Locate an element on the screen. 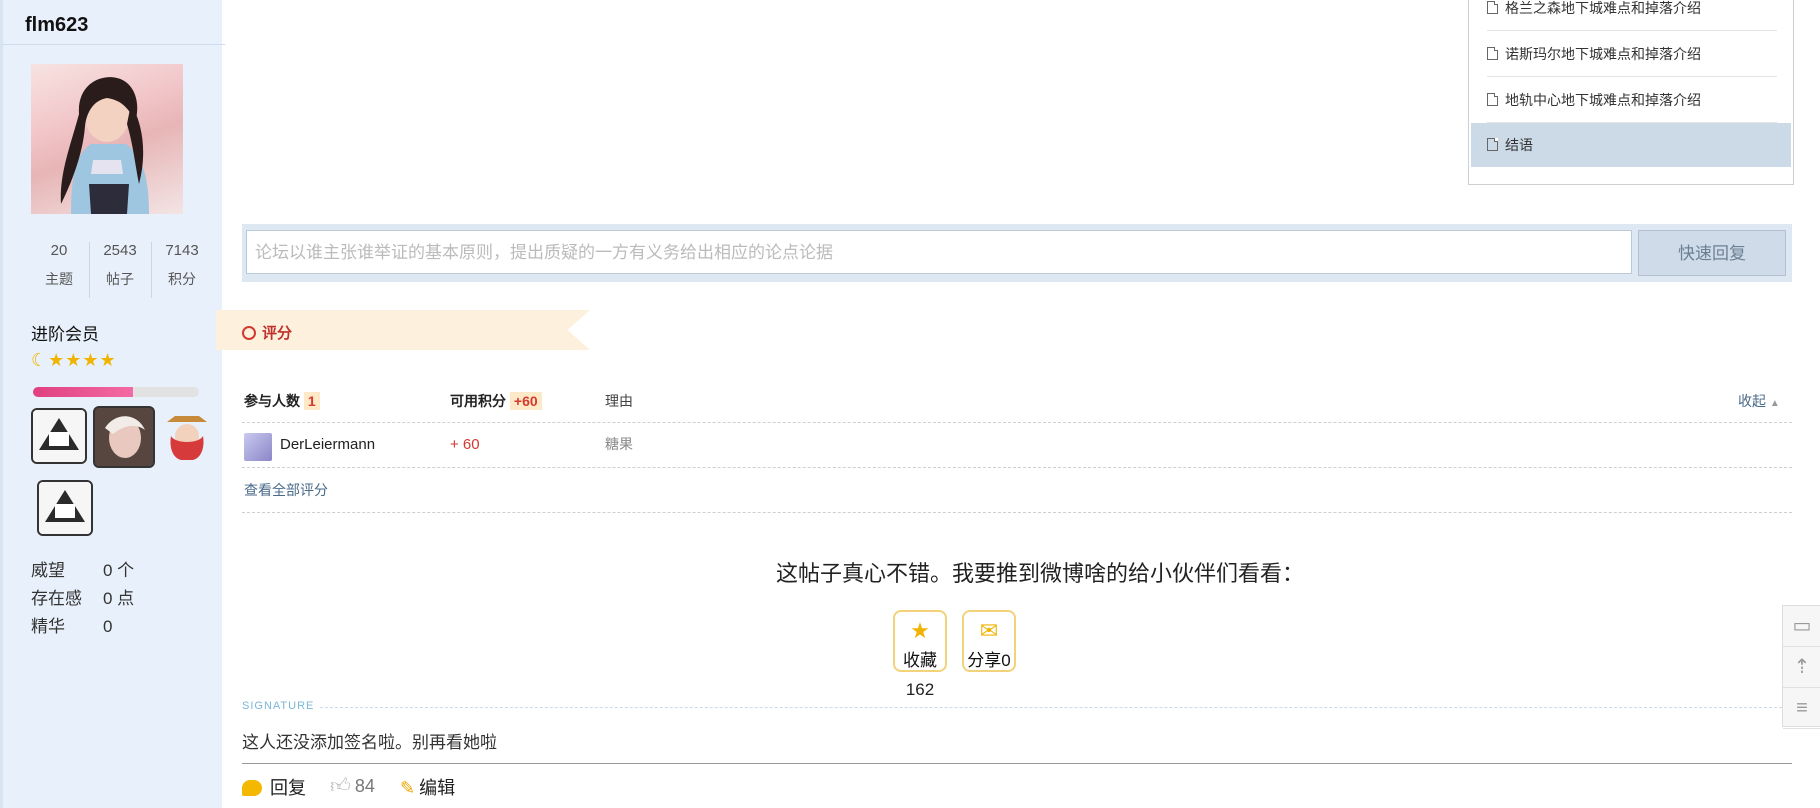  speech-bubble-icon is located at coordinates (252, 788).